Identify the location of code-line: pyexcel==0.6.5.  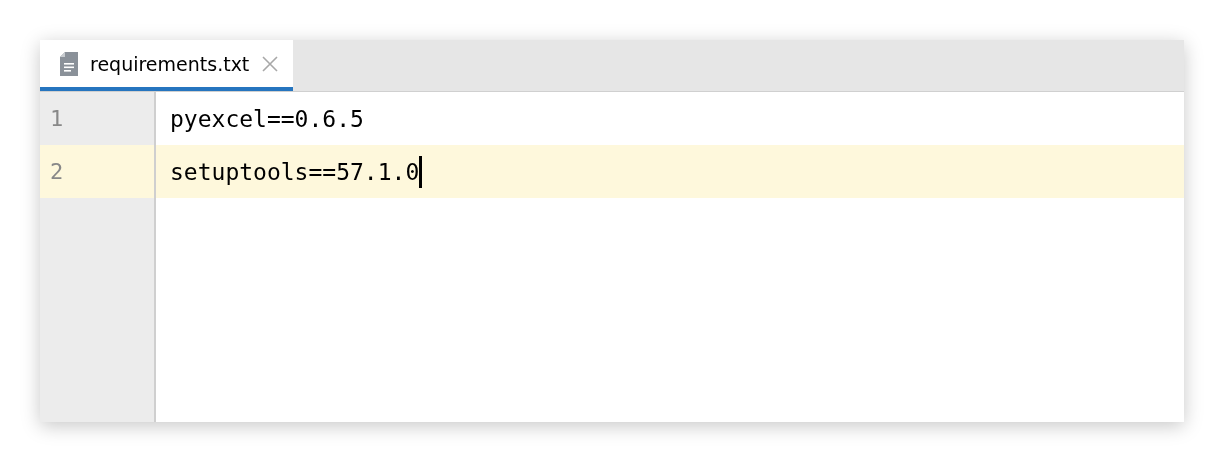
(267, 118).